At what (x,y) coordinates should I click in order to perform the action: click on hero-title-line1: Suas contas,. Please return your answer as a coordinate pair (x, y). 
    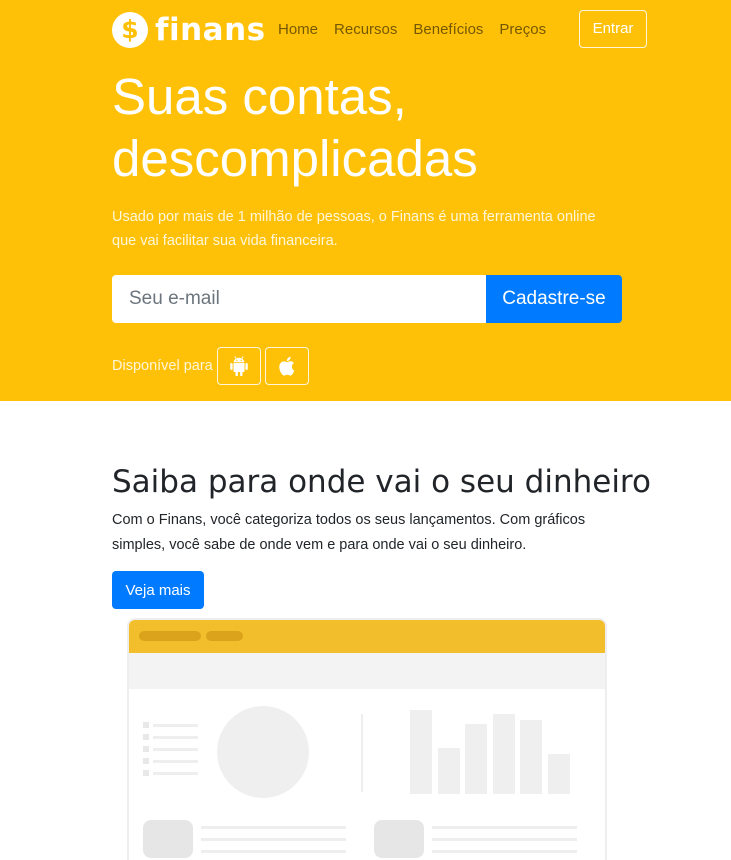
    Looking at the image, I should click on (259, 96).